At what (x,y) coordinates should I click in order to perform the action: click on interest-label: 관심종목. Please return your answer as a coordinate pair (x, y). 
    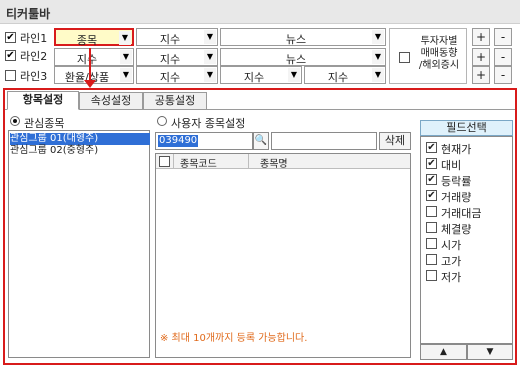
    Looking at the image, I should click on (44, 123).